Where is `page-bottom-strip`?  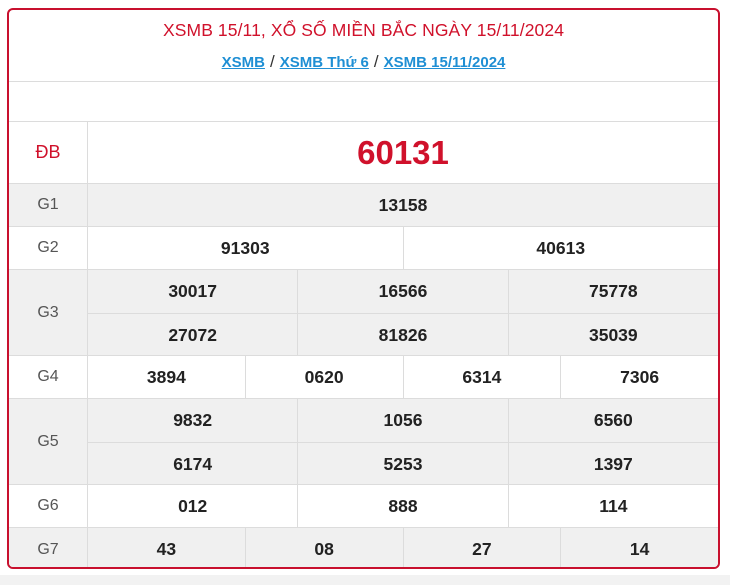 page-bottom-strip is located at coordinates (365, 580).